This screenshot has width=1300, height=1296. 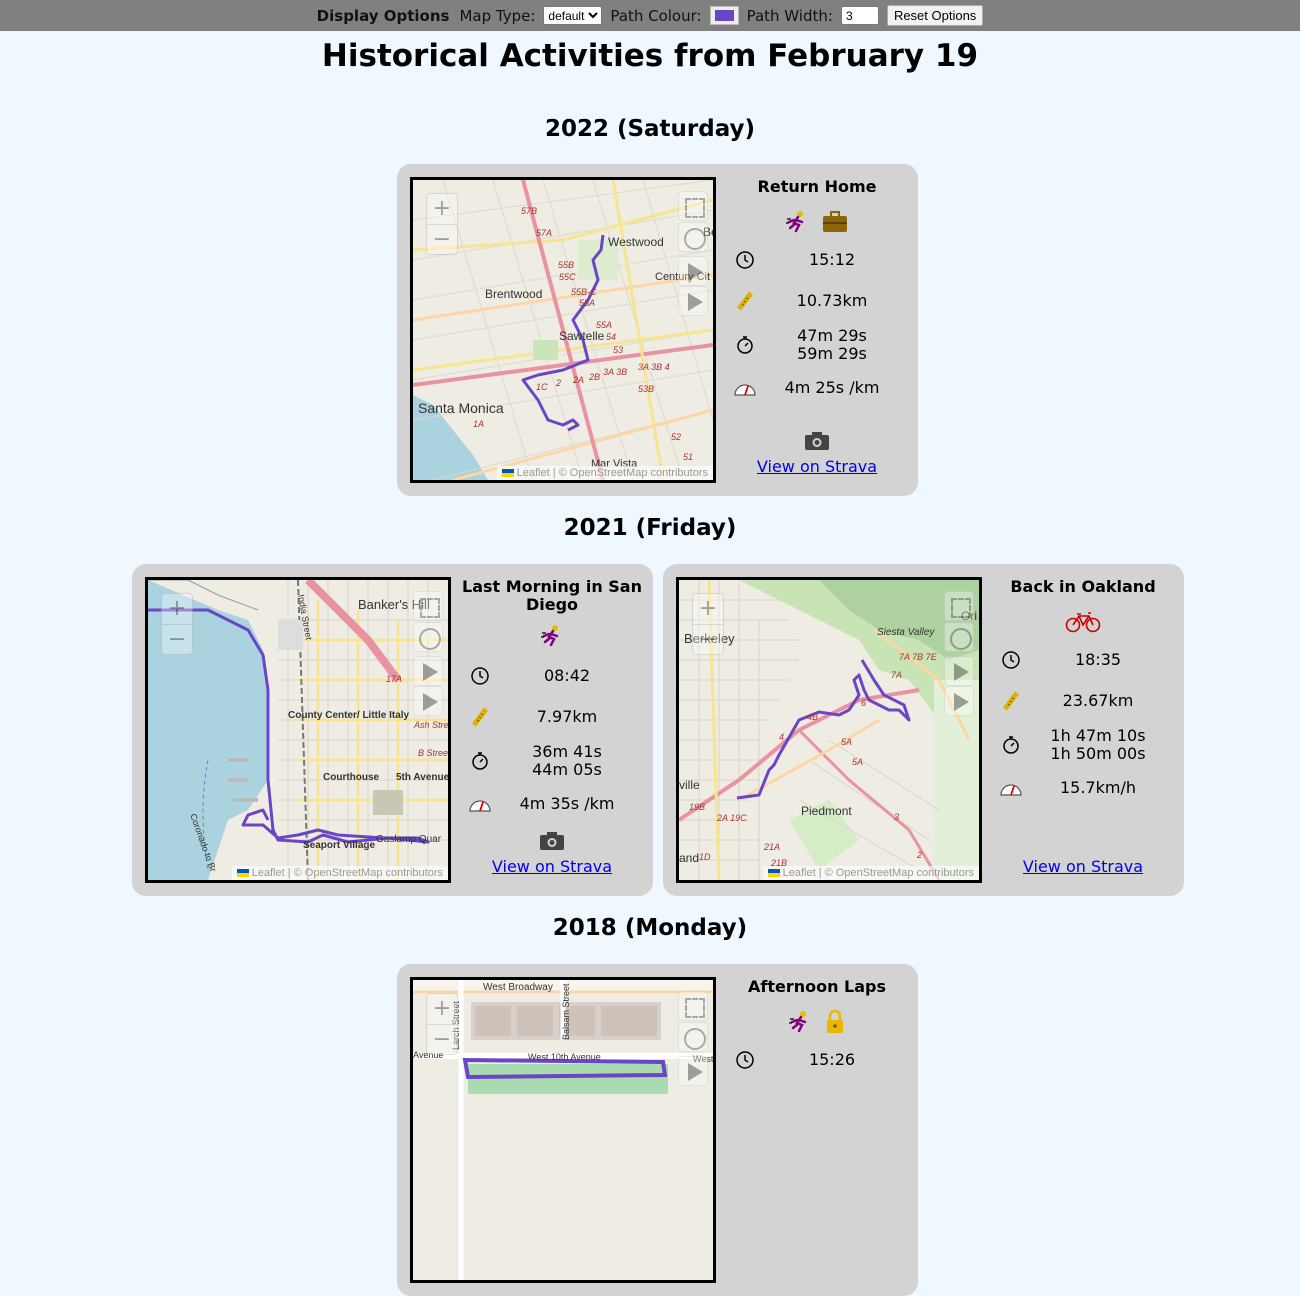 I want to click on zoom-control: + −, so click(x=708, y=624).